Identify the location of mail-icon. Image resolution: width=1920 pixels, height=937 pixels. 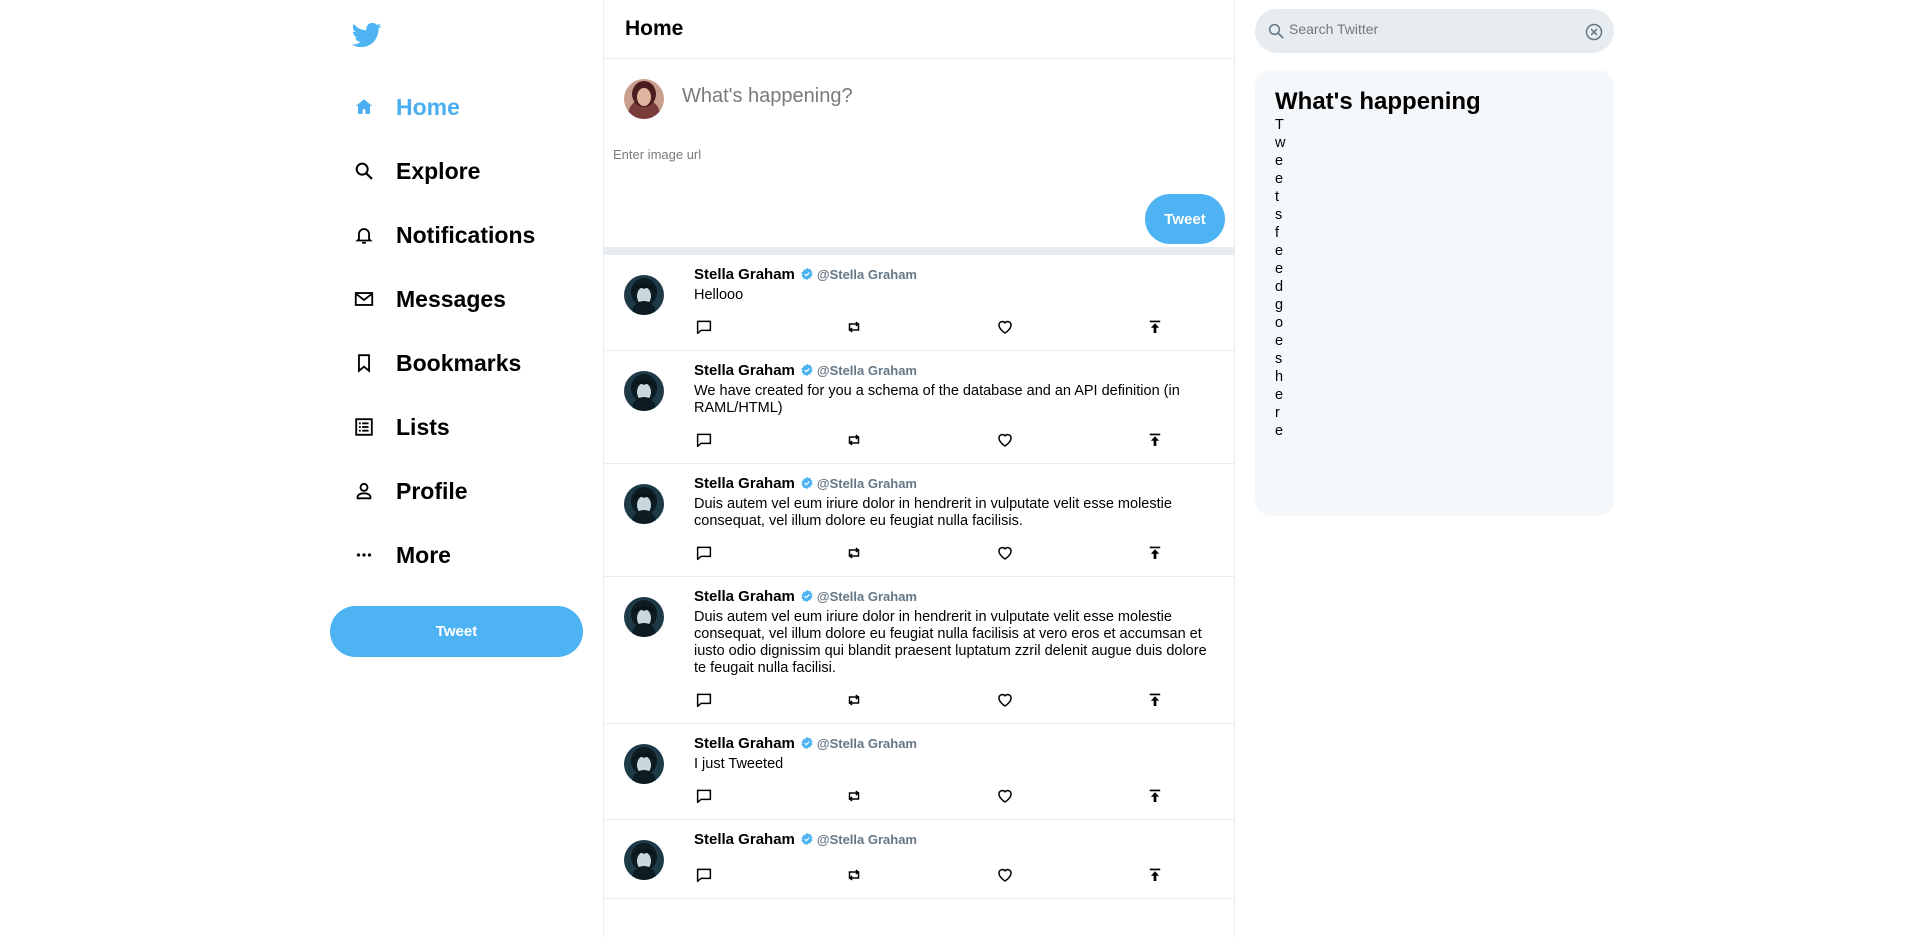
(364, 299).